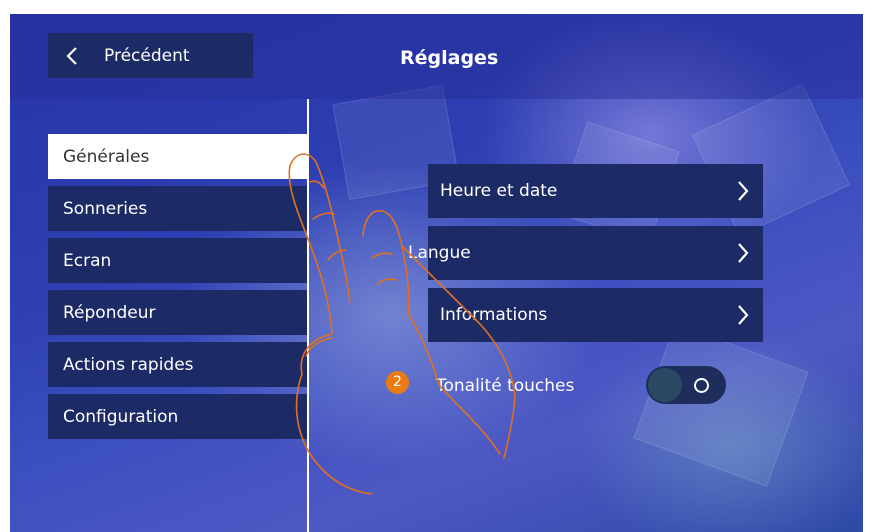 The width and height of the screenshot is (873, 532). I want to click on sidebar-item-actions-rapides: Actions rapides, so click(177, 364).